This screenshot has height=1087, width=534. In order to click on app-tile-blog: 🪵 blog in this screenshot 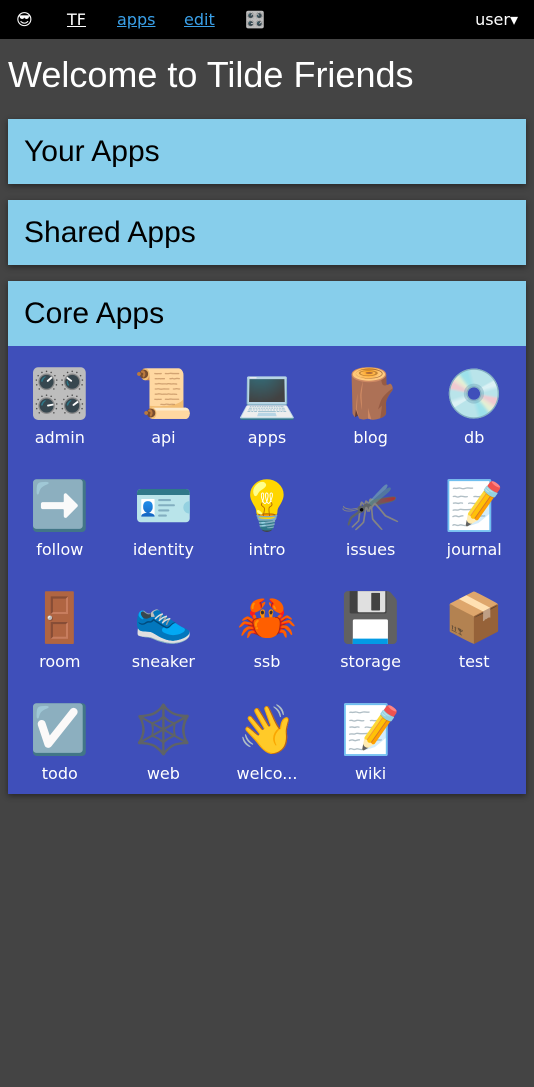, I will do `click(371, 402)`.